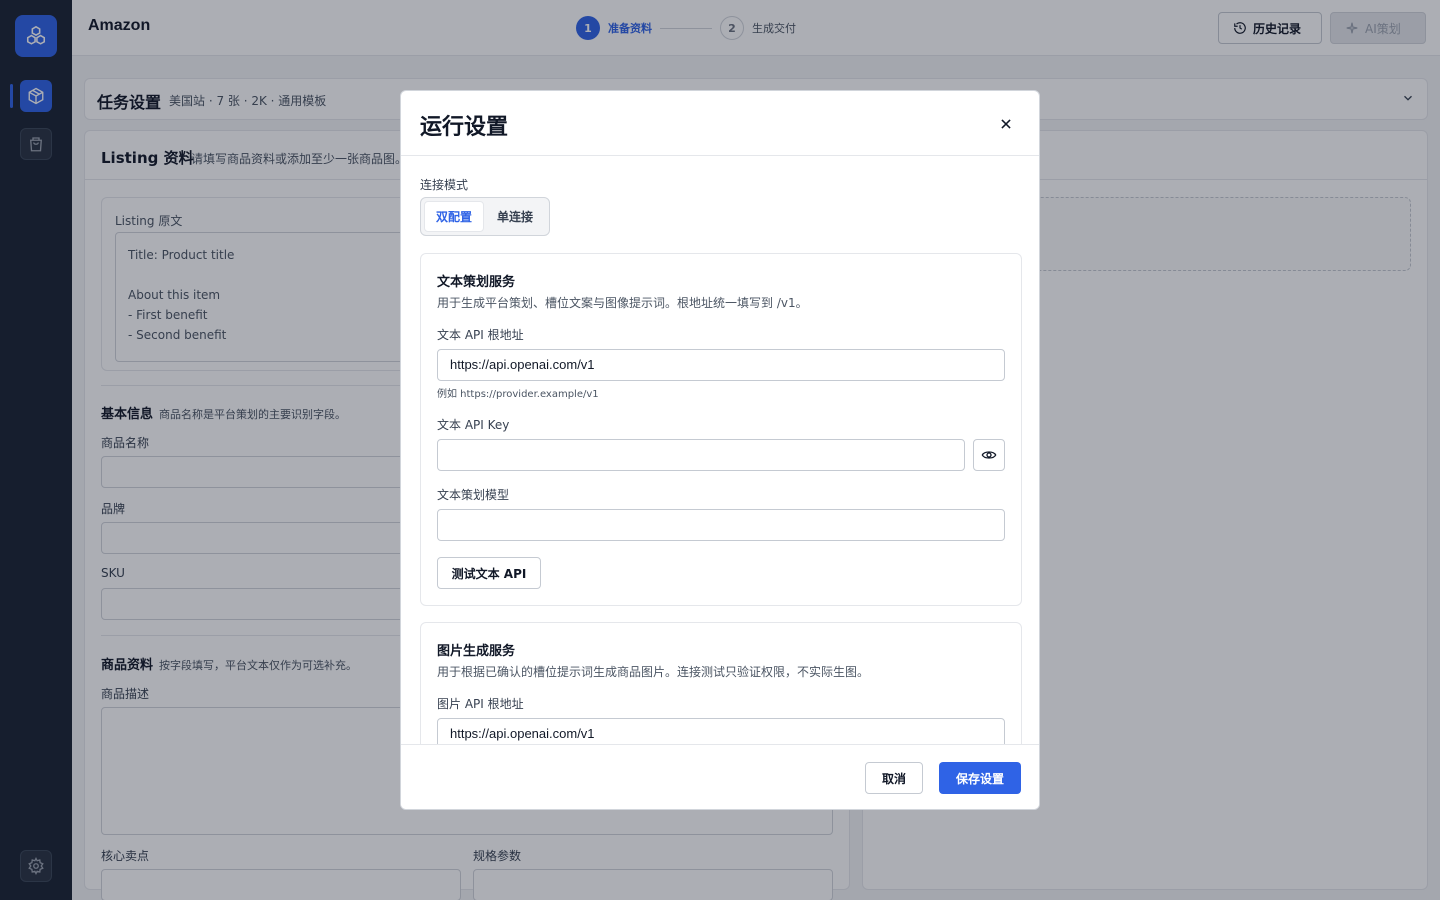  What do you see at coordinates (622, 303) in the screenshot?
I see `text-service-description: 用于生成平台策划、槽位文案与图像提示词。根地址统一填写到 /v1。` at bounding box center [622, 303].